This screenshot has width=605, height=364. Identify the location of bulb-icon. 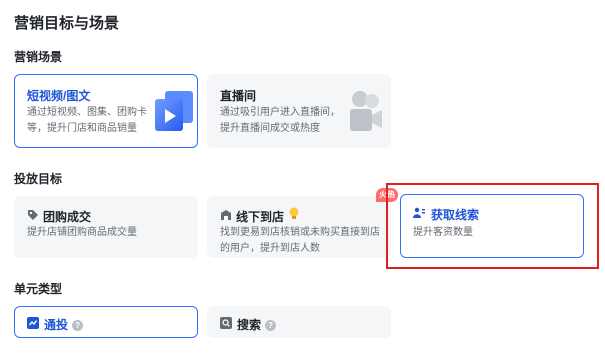
(294, 213).